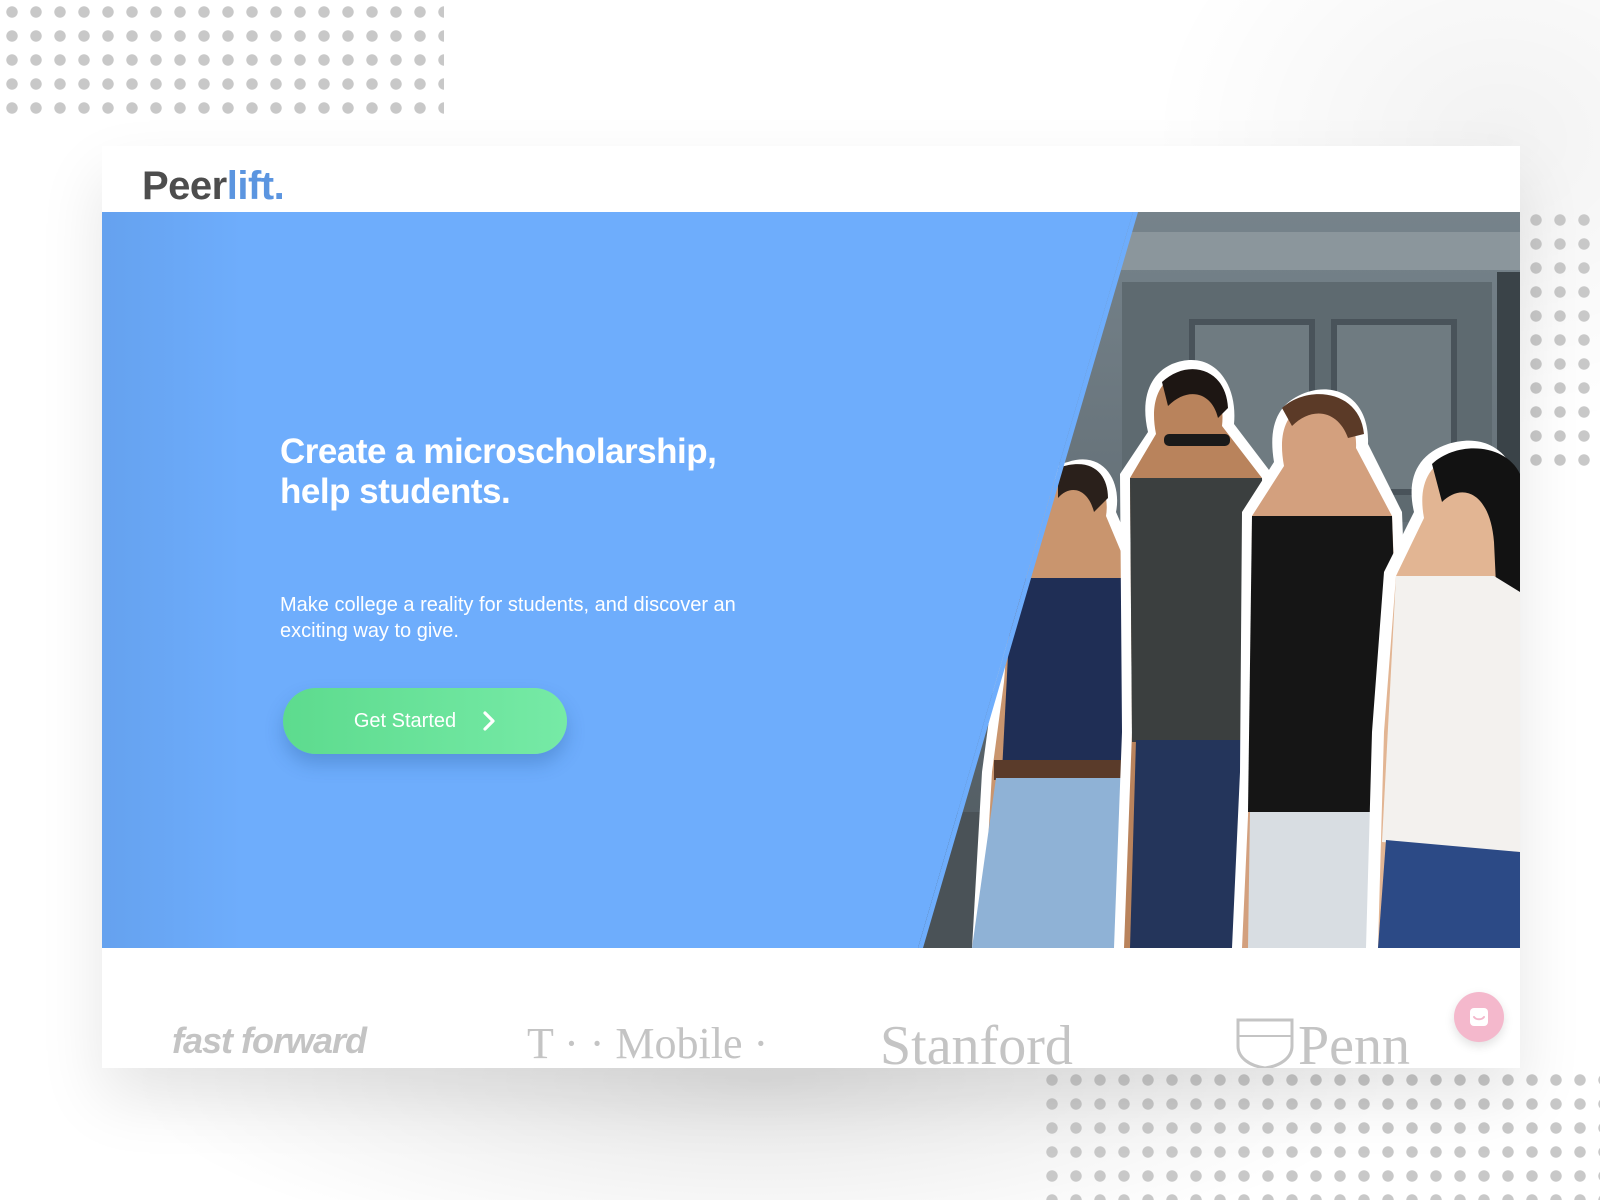 The width and height of the screenshot is (1600, 1200). Describe the element at coordinates (395, 491) in the screenshot. I see `headline-line-2: help students.` at that location.